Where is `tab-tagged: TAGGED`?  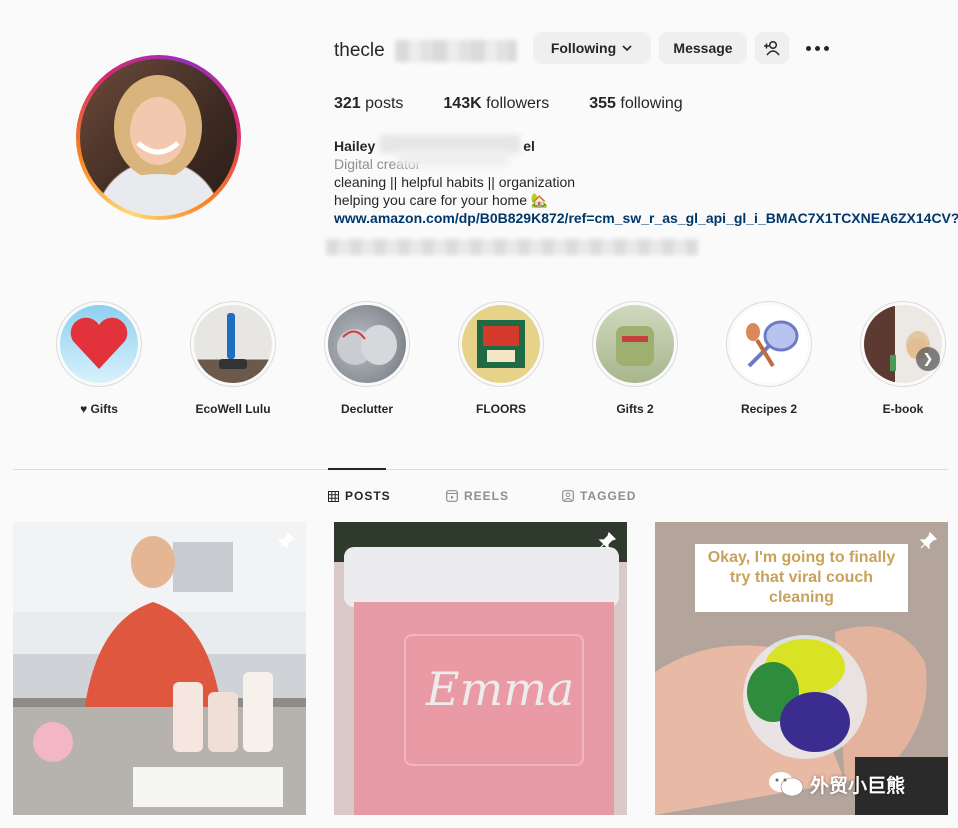
tab-tagged: TAGGED is located at coordinates (599, 496).